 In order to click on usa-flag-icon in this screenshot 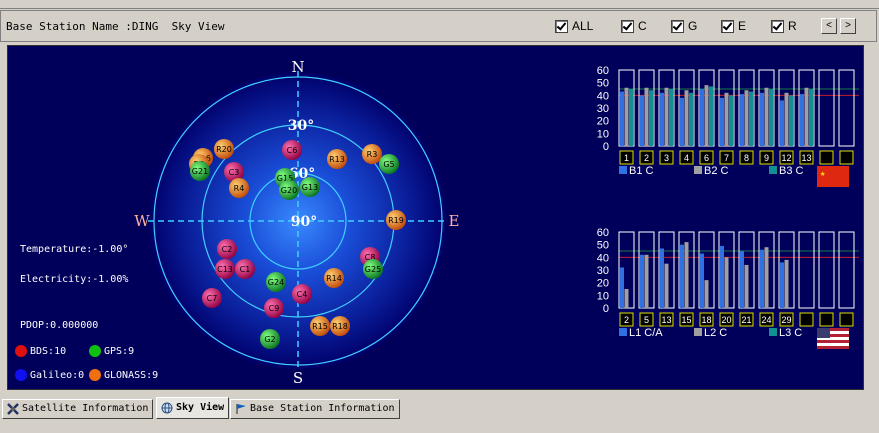, I will do `click(833, 338)`.